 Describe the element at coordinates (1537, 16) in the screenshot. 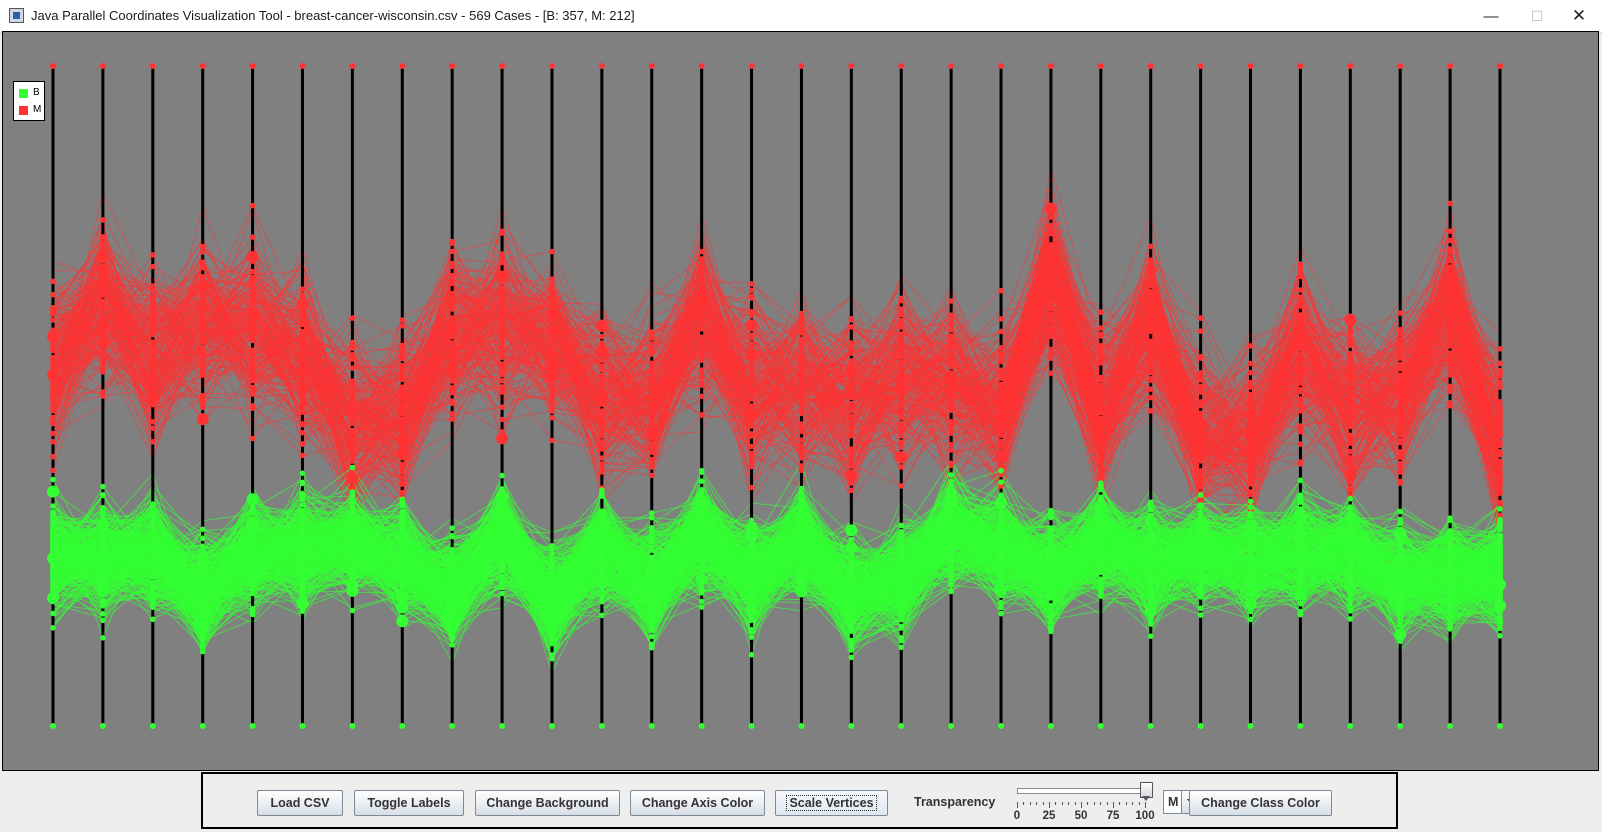

I see `maximize-icon: ☐` at that location.